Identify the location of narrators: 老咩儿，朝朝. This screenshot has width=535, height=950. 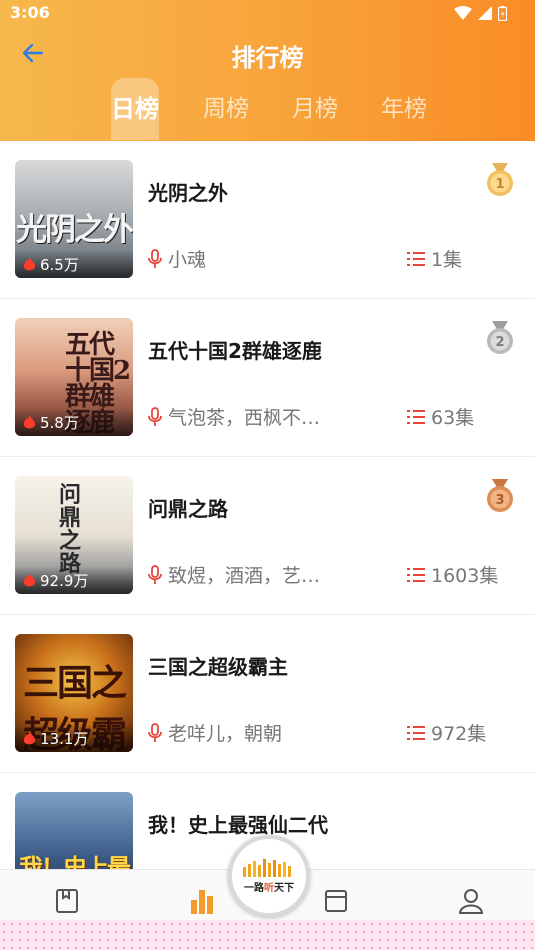
(215, 732).